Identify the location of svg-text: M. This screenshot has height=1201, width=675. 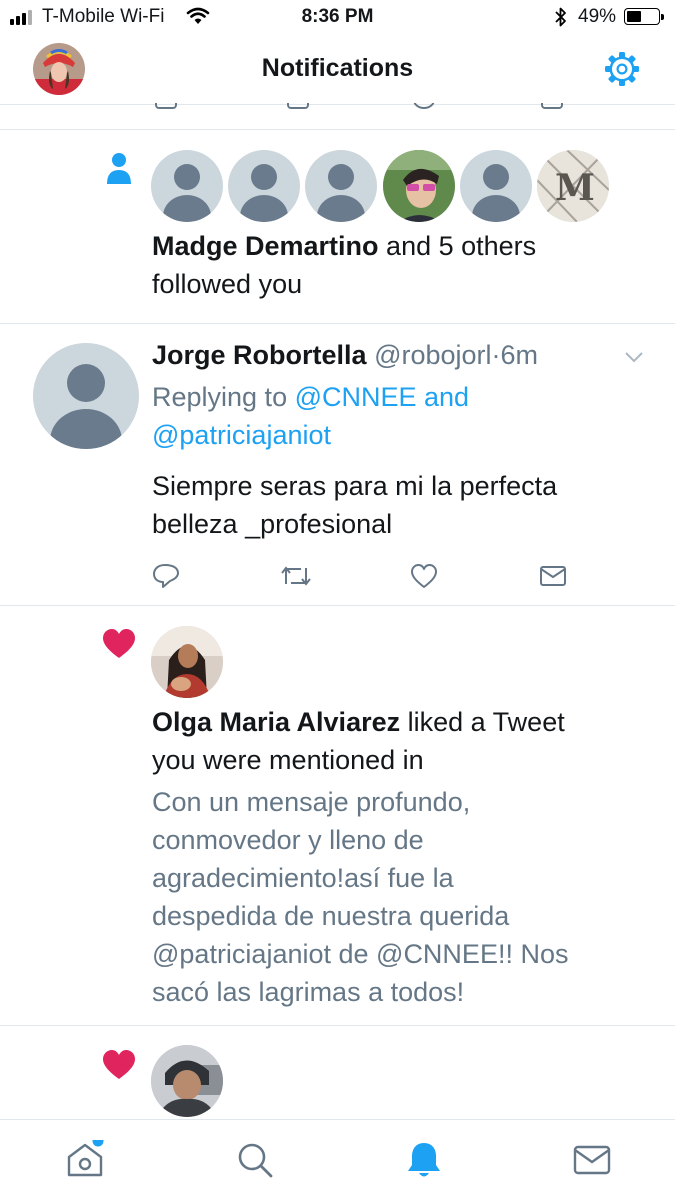
(575, 188).